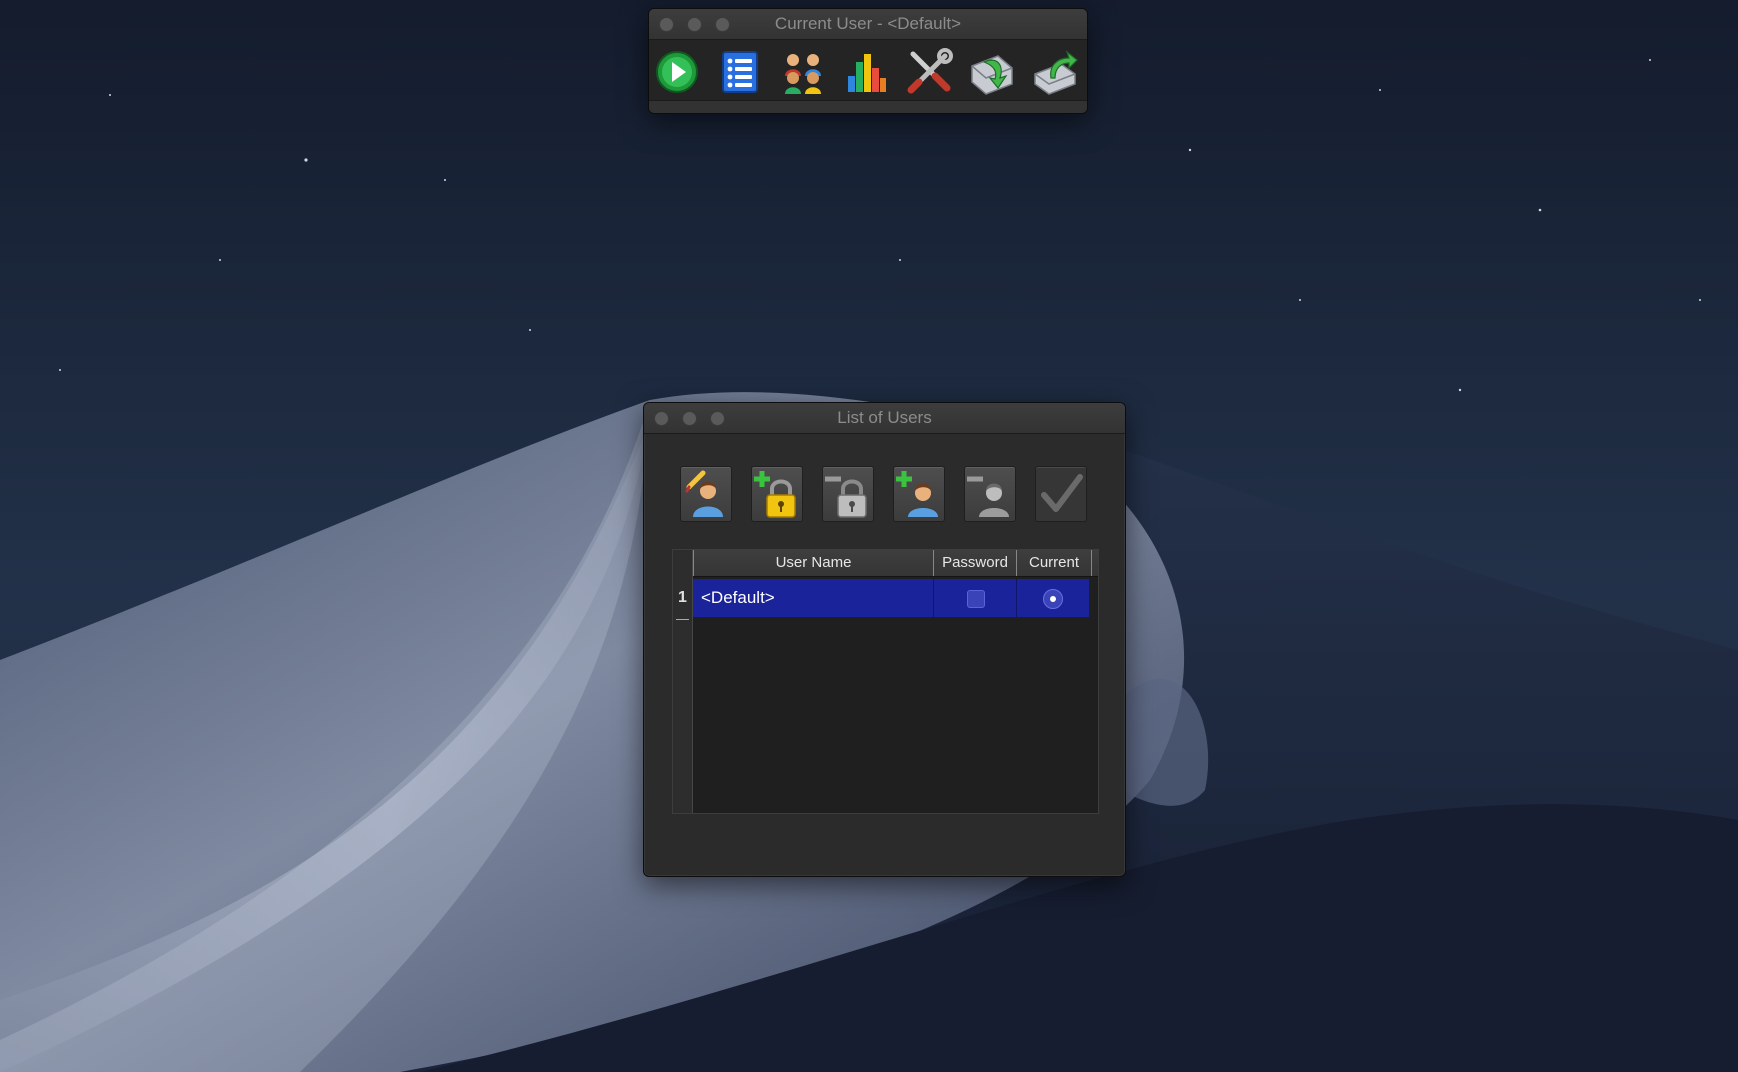 The image size is (1738, 1072). I want to click on current-cell, so click(1053, 598).